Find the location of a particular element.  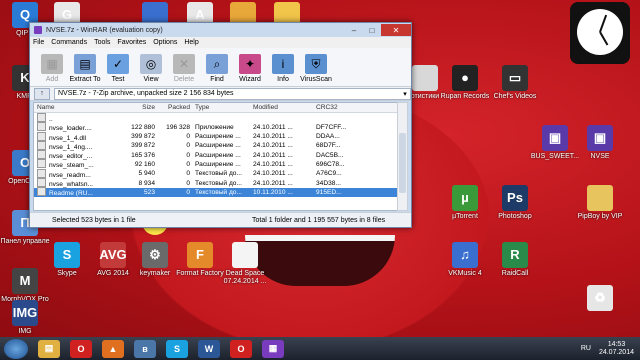

toolbar-label: VirusScan is located at coordinates (316, 79).